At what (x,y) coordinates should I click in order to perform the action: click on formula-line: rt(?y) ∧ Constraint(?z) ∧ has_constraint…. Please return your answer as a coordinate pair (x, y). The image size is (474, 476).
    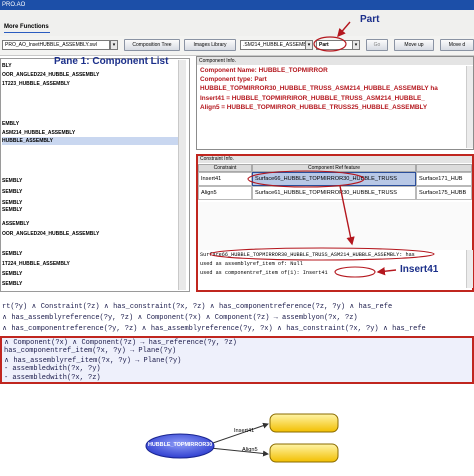
    Looking at the image, I should click on (197, 307).